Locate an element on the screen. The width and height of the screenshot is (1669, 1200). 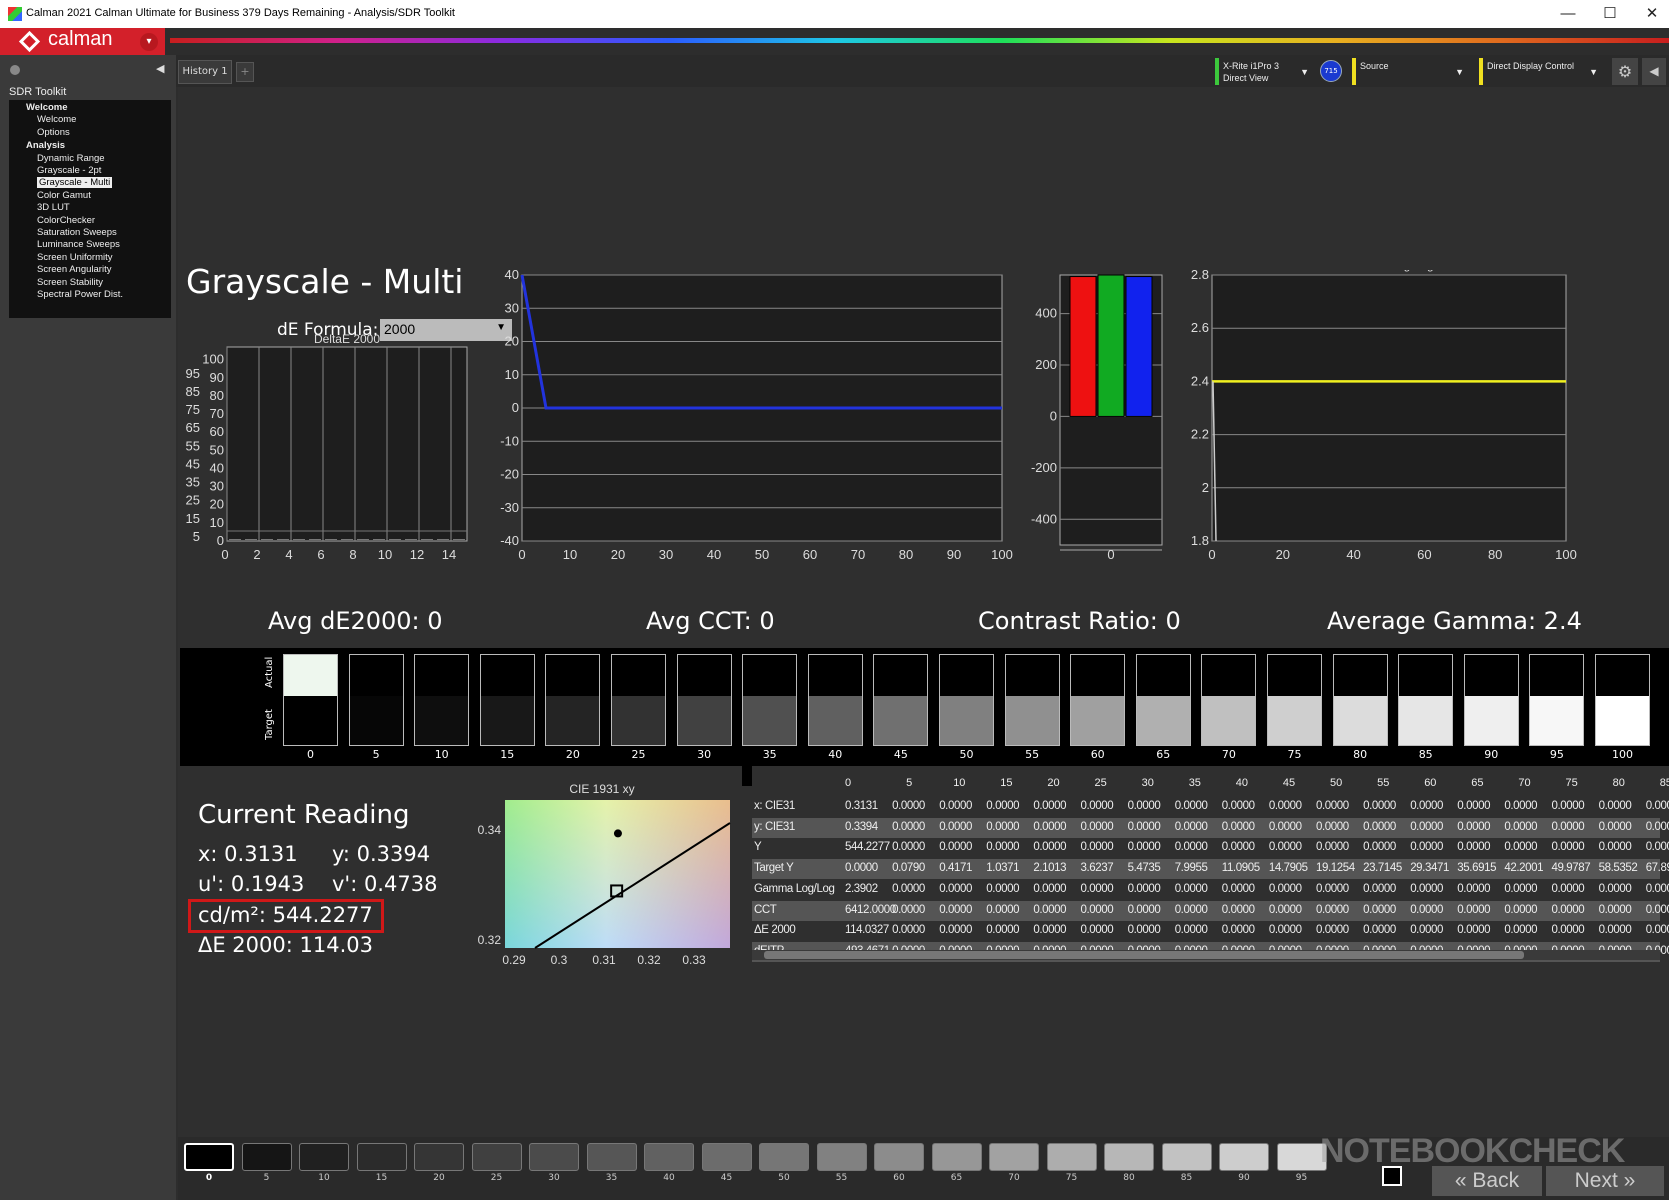
sidebar-item: Screen Stability is located at coordinates (70, 282).